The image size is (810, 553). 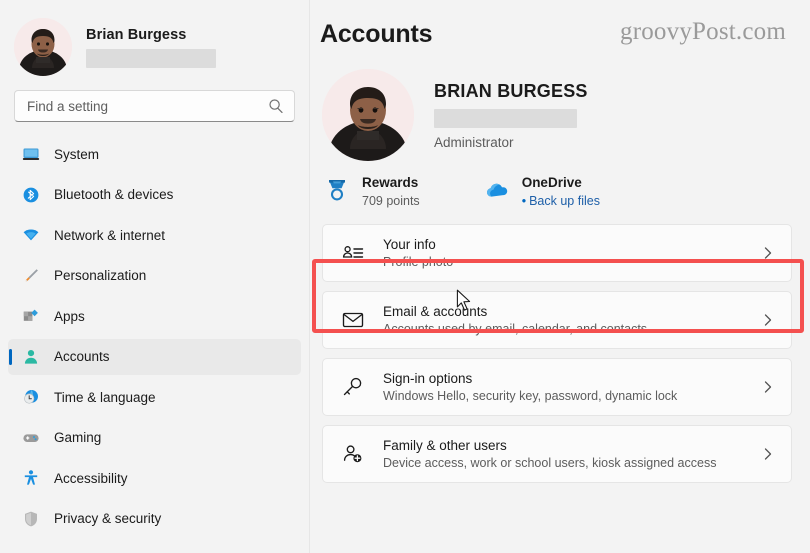 I want to click on settings-row-title: Sign-in options, so click(x=428, y=378).